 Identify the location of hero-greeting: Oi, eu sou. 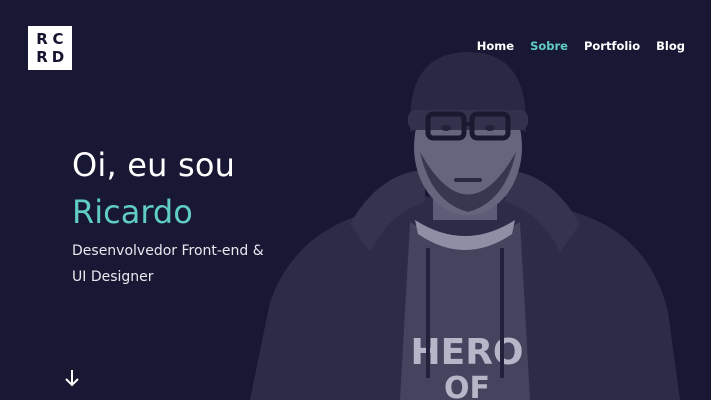
(154, 165).